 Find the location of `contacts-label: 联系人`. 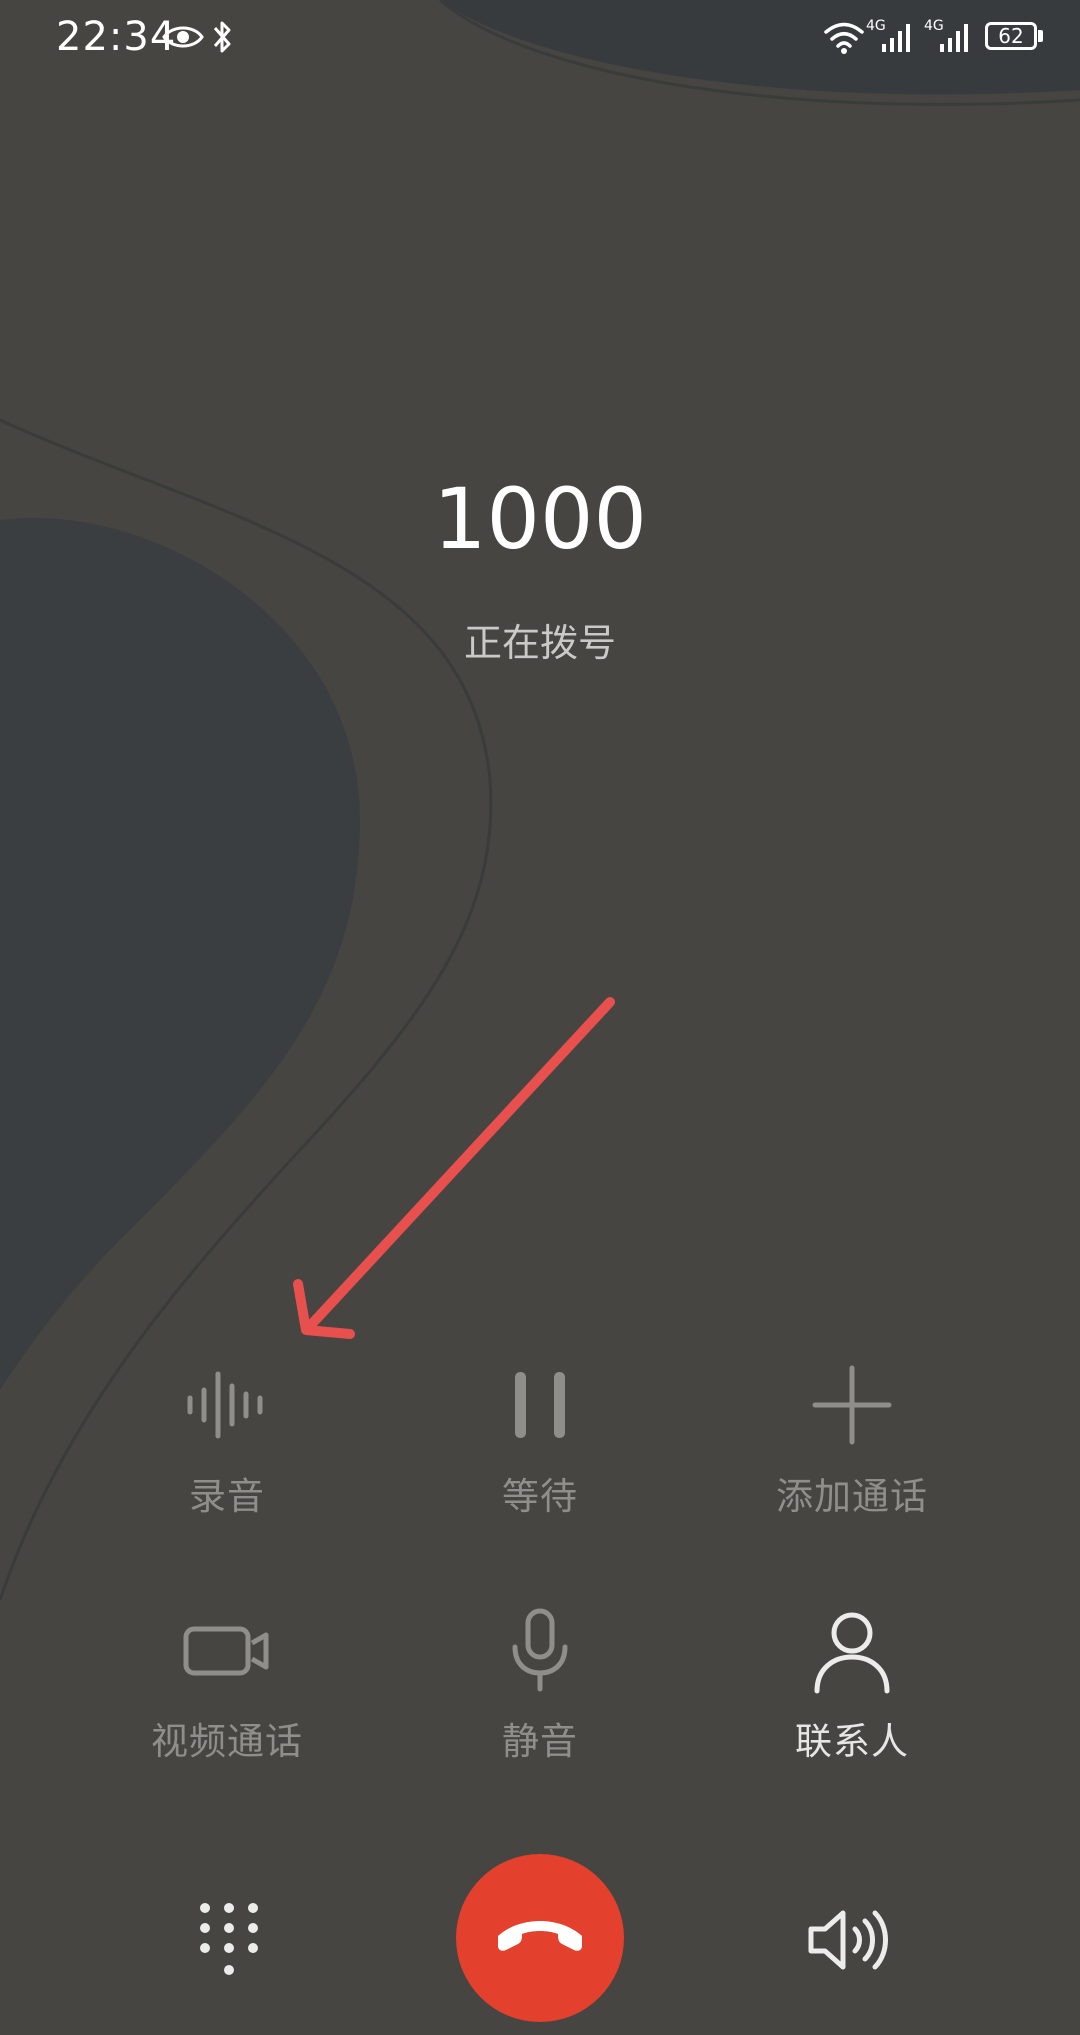

contacts-label: 联系人 is located at coordinates (852, 1741).